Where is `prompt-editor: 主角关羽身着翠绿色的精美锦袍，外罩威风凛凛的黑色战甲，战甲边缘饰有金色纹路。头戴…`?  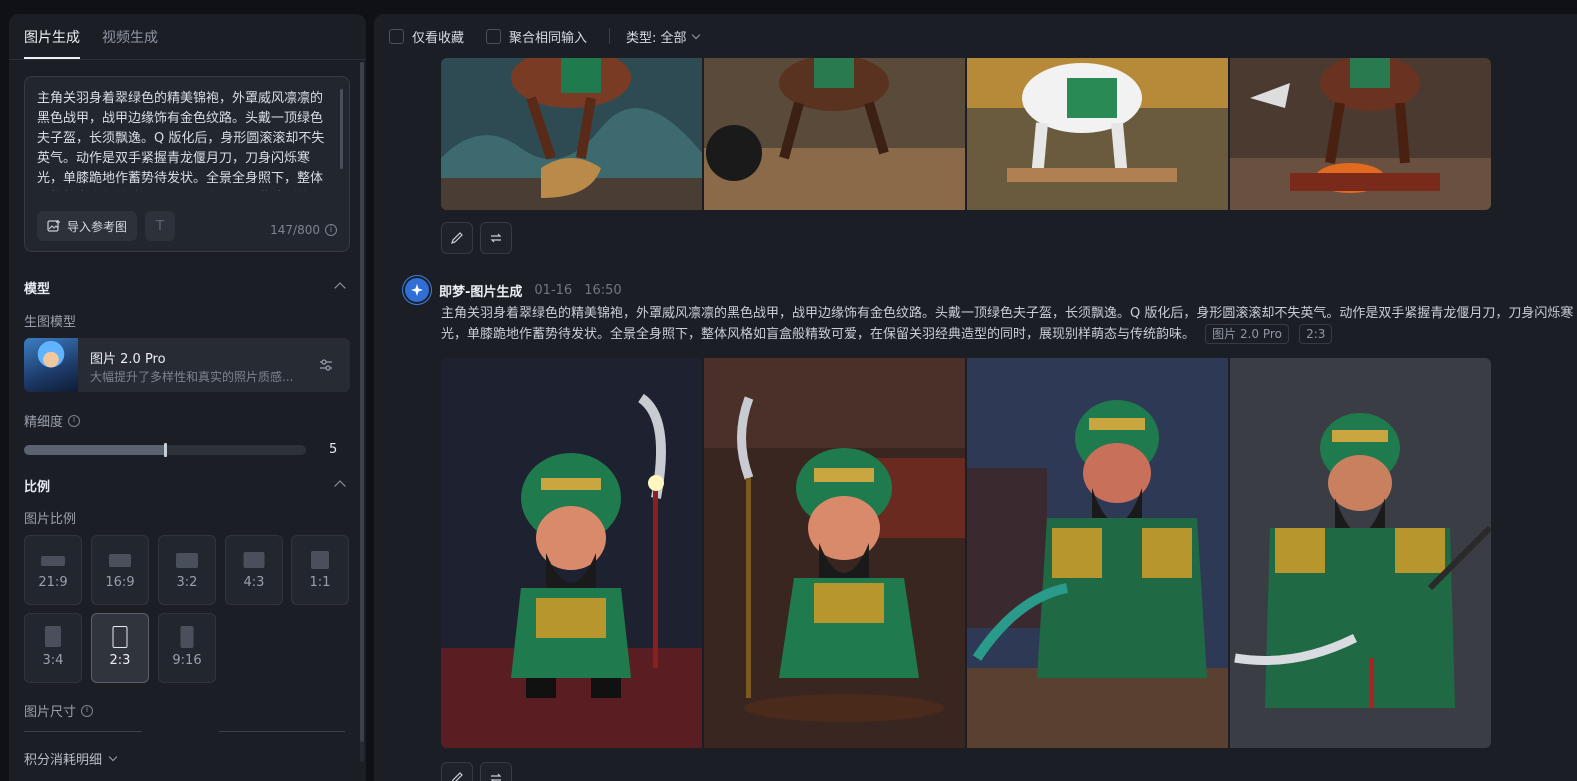 prompt-editor: 主角关羽身着翠绿色的精美锦袍，外罩威风凛凛的黑色战甲，战甲边缘饰有金色纹路。头戴… is located at coordinates (187, 164).